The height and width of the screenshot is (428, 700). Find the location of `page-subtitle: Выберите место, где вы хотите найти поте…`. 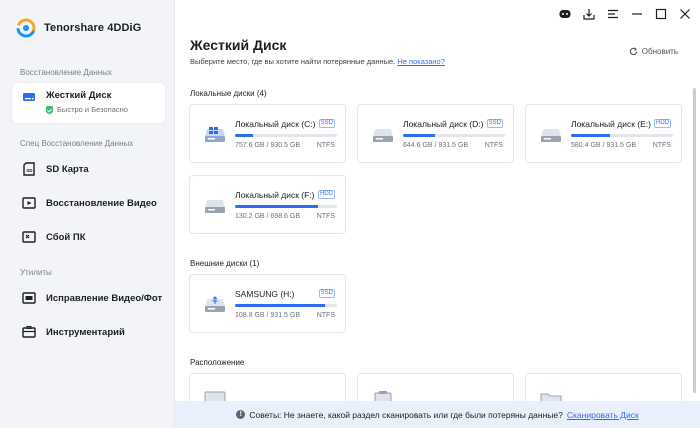

page-subtitle: Выберите место, где вы хотите найти поте… is located at coordinates (317, 61).